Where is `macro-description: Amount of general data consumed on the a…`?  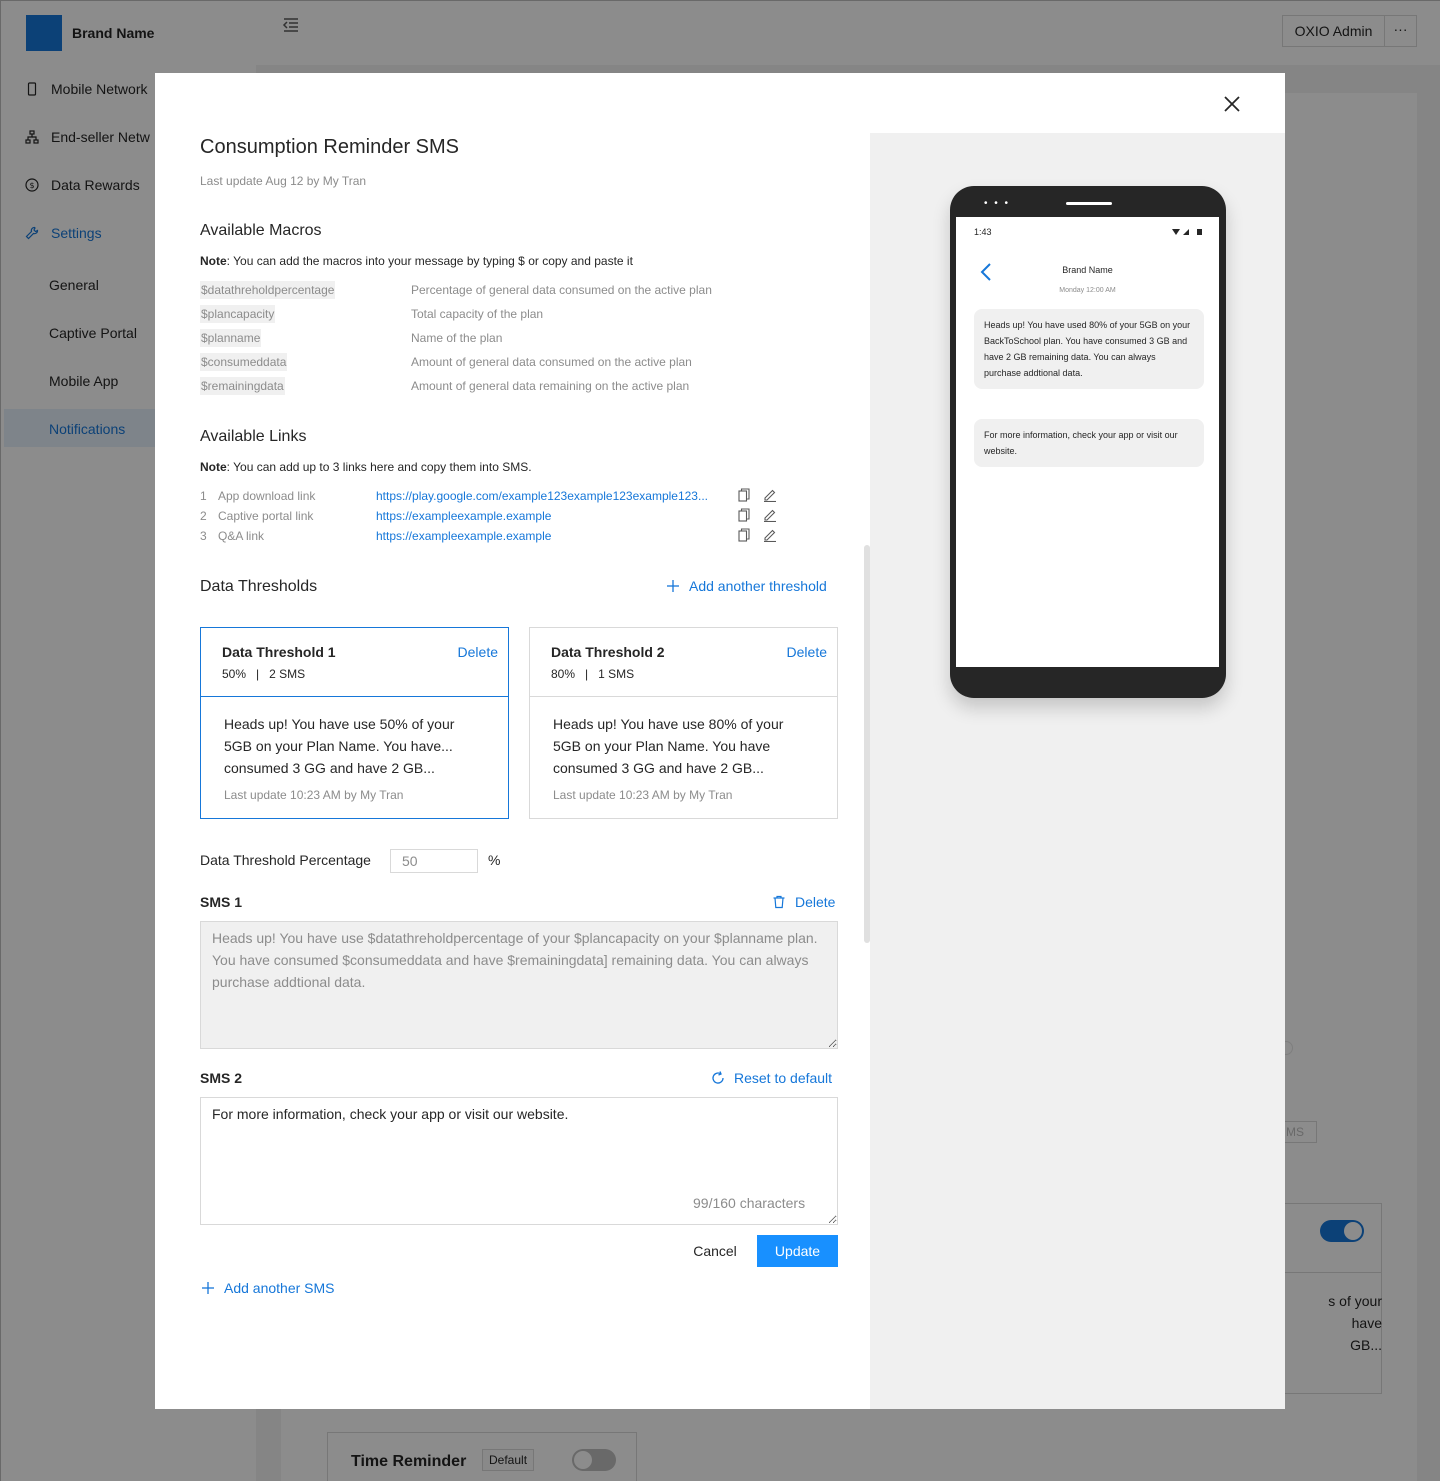 macro-description: Amount of general data consumed on the a… is located at coordinates (551, 362).